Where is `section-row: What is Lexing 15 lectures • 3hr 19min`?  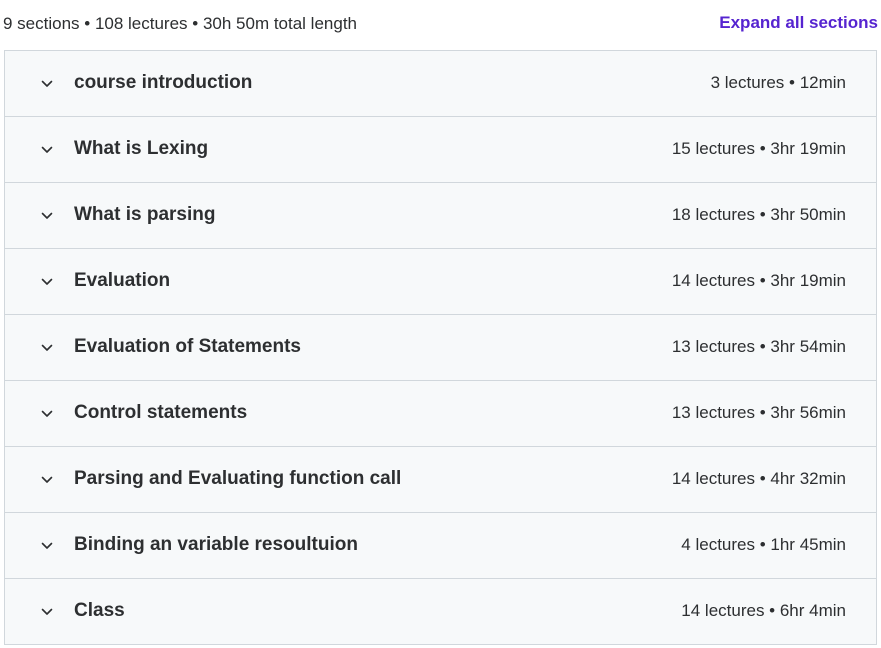
section-row: What is Lexing 15 lectures • 3hr 19min is located at coordinates (440, 150).